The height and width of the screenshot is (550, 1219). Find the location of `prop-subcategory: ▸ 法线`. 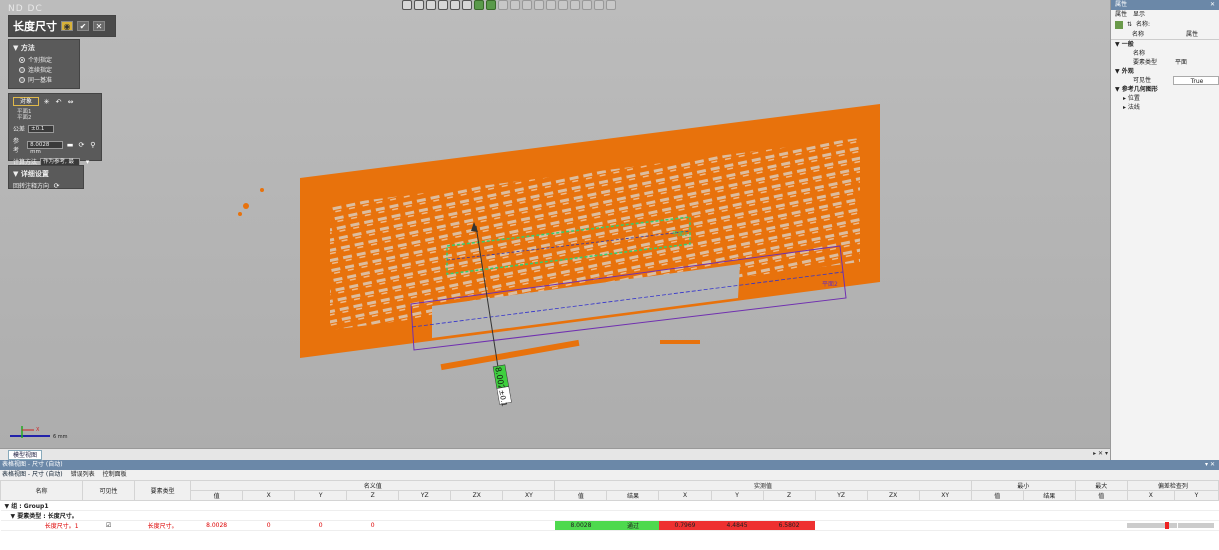

prop-subcategory: ▸ 法线 is located at coordinates (1142, 107).